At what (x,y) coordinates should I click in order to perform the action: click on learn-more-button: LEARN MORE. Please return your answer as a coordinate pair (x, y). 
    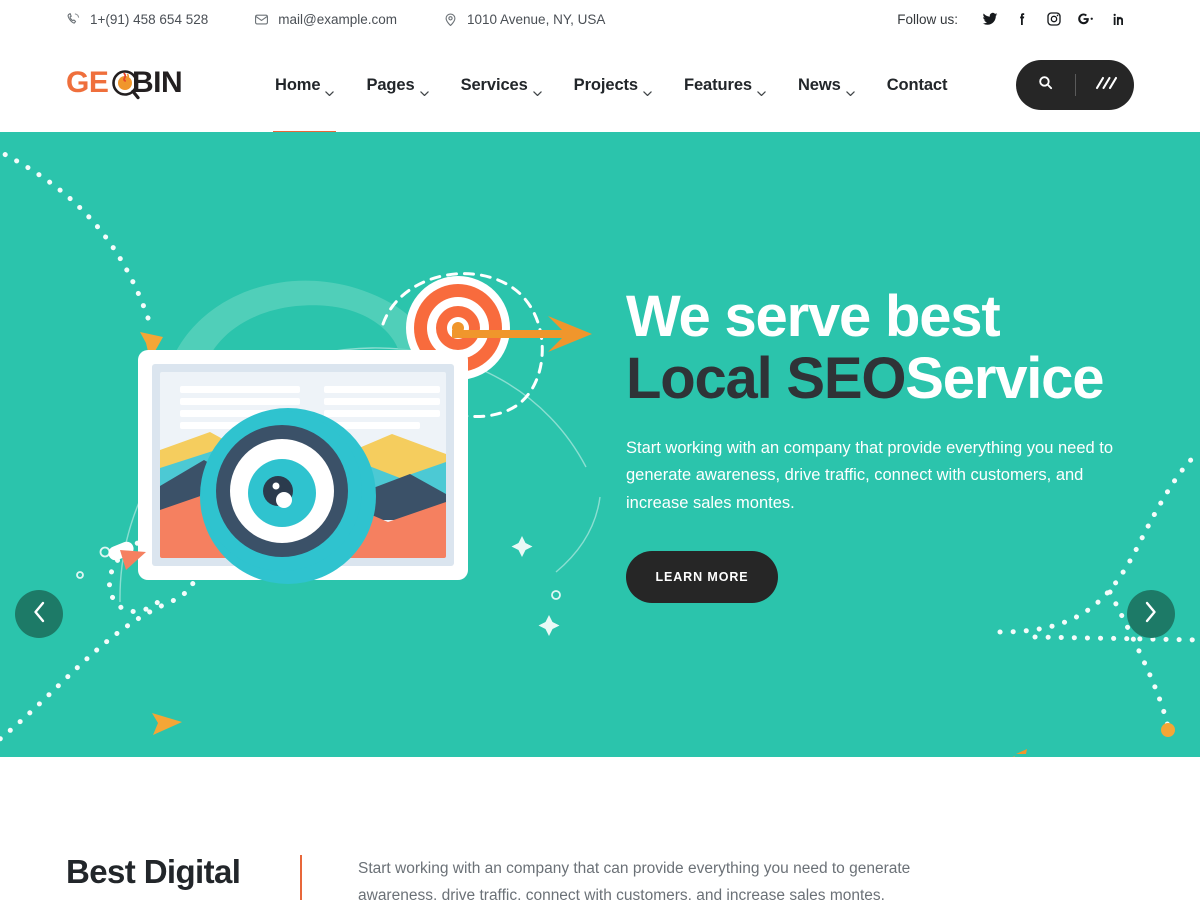
    Looking at the image, I should click on (702, 576).